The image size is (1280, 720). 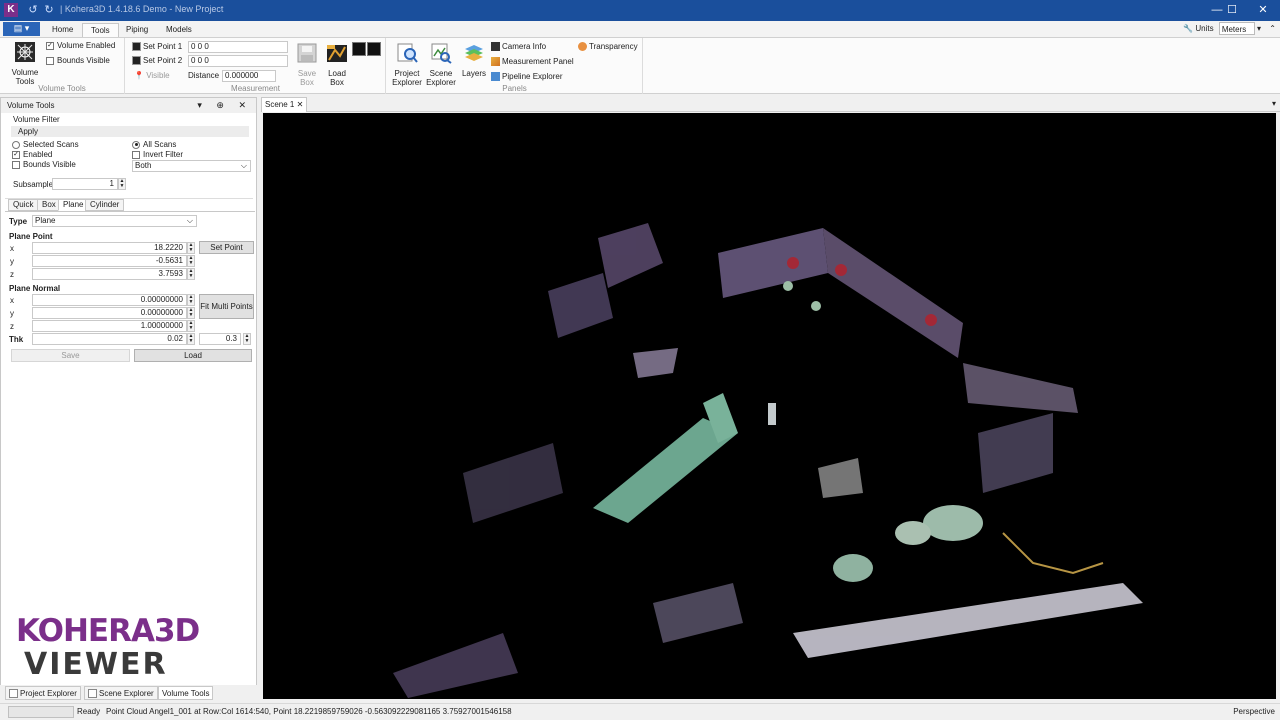 I want to click on units-selector: 🔧 Units Meters ▾ ⌃, so click(x=1229, y=29).